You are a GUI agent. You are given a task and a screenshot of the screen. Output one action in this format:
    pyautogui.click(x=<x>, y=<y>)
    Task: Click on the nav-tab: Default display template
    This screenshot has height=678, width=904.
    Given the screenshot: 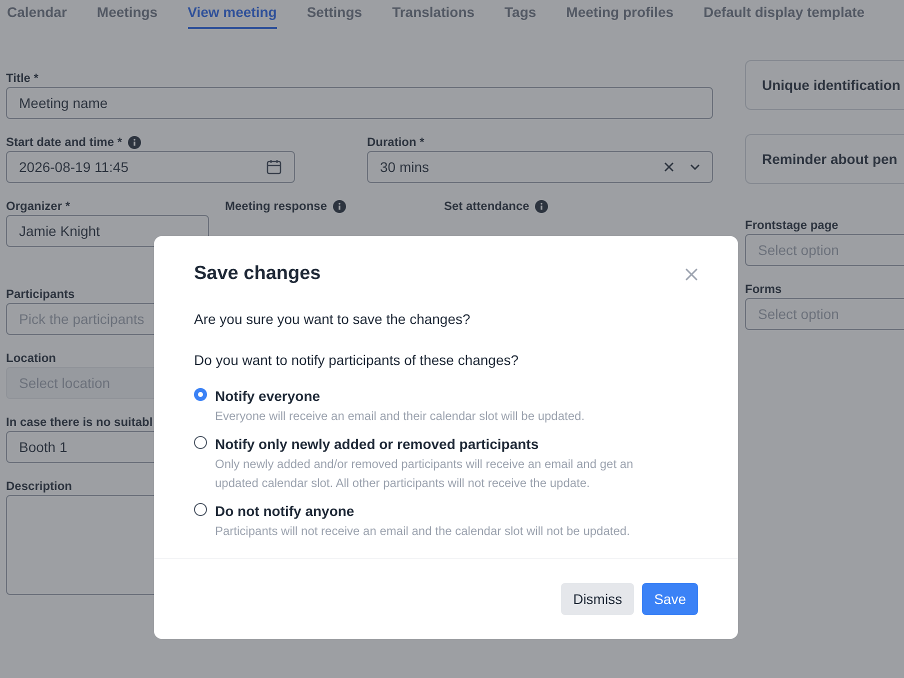 What is the action you would take?
    pyautogui.click(x=784, y=14)
    